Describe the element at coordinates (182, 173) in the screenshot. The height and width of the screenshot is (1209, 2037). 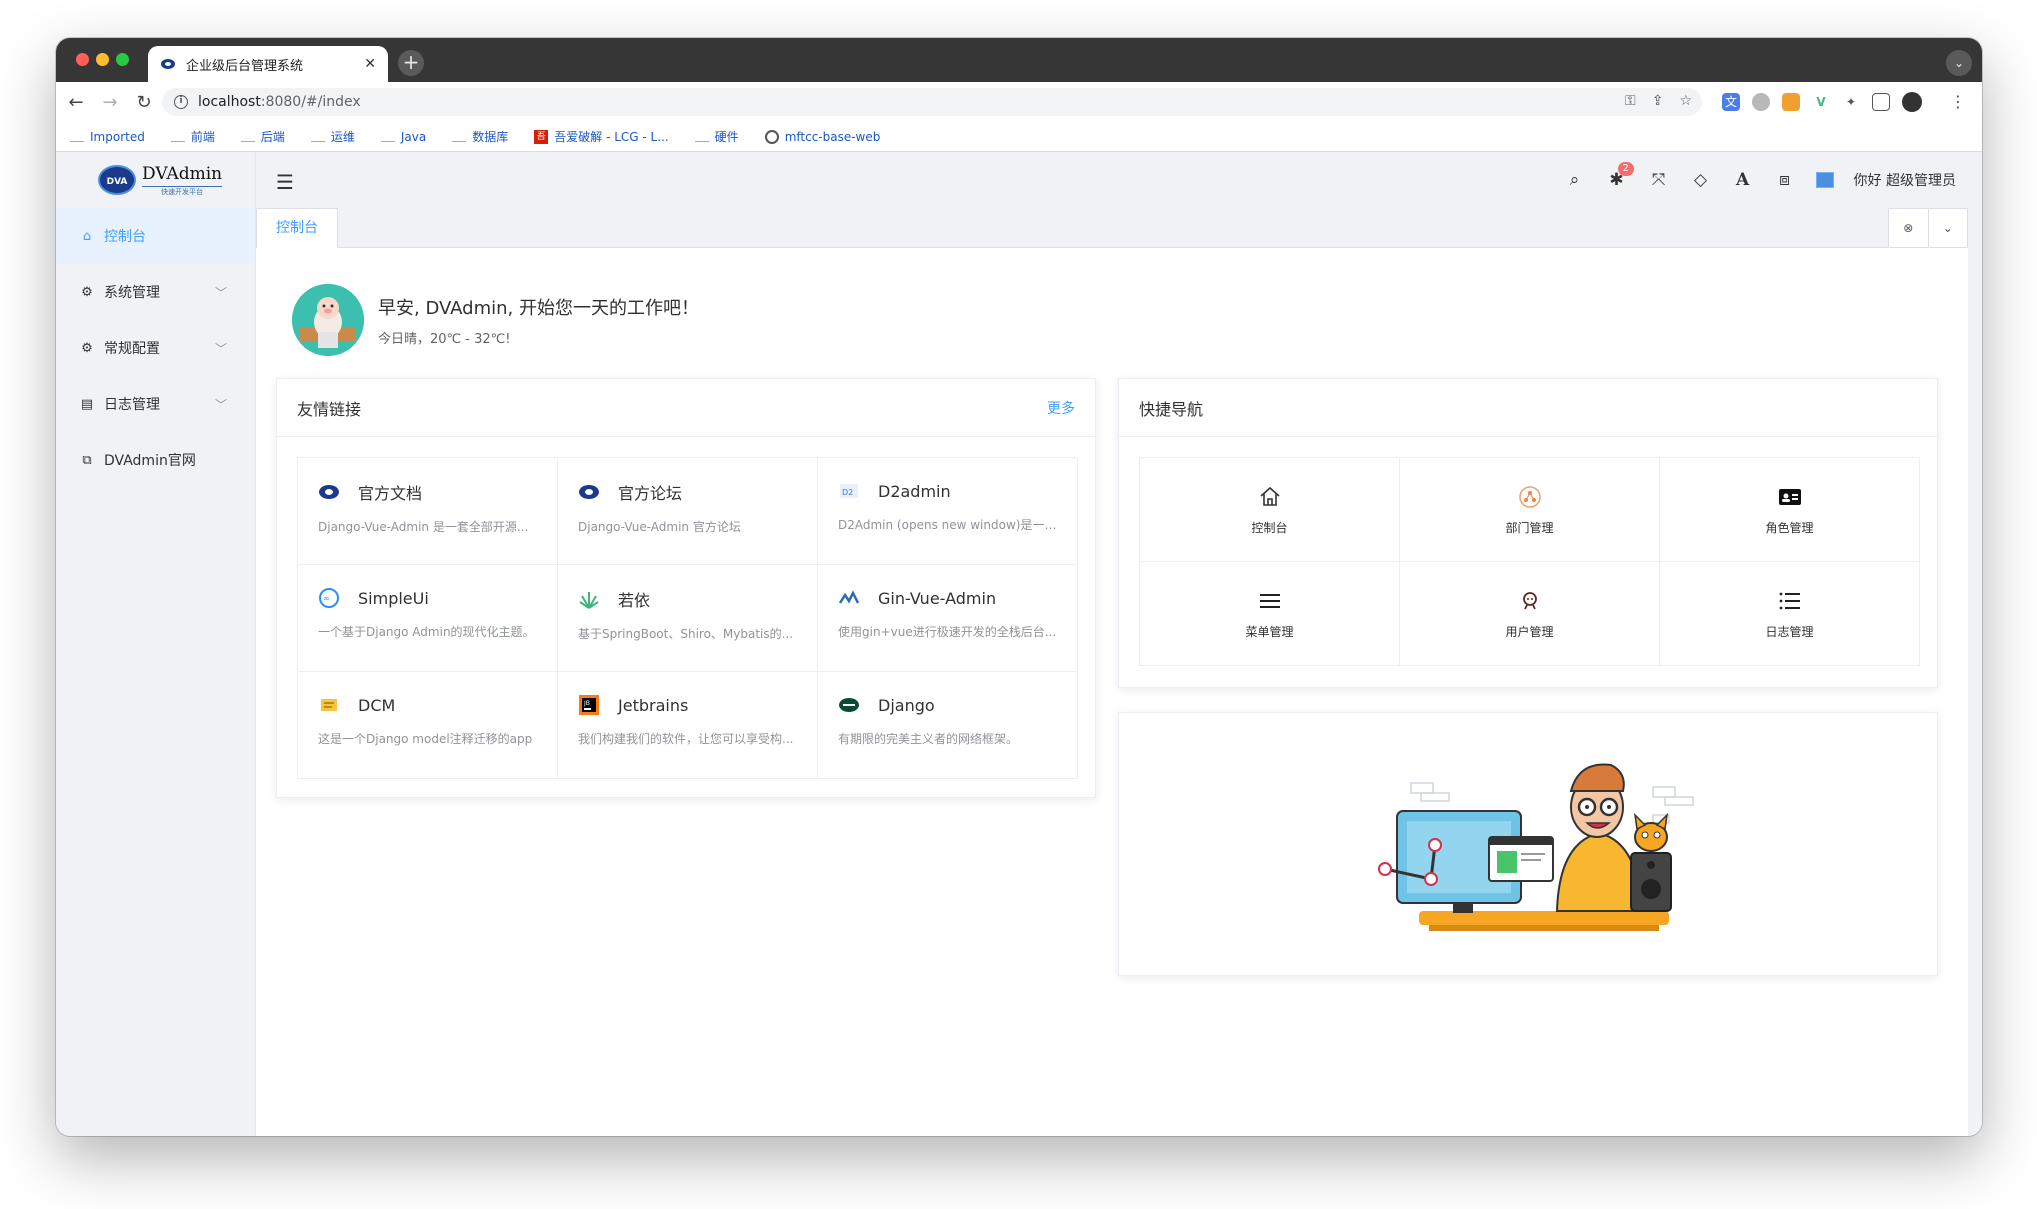
I see `logo-name: DVAdmin` at that location.